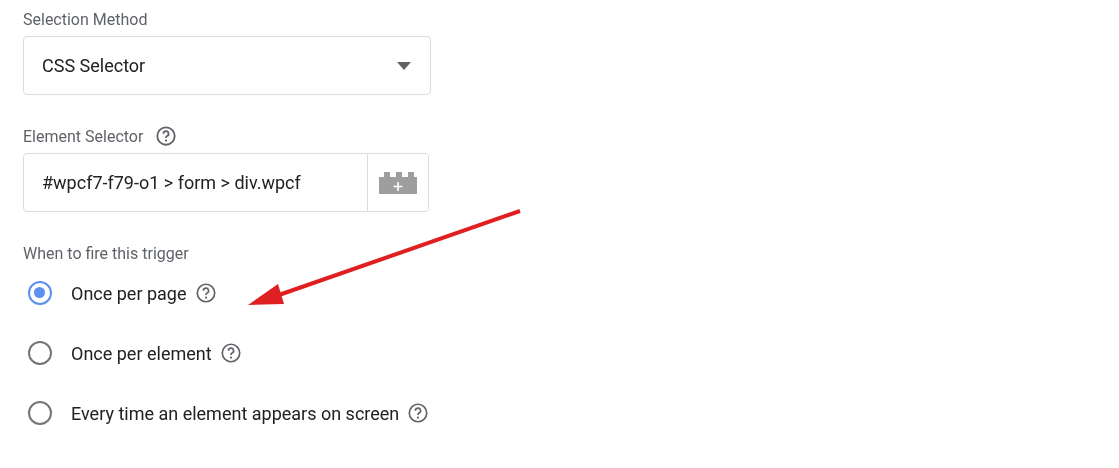  Describe the element at coordinates (227, 65) in the screenshot. I see `selection-method-dropdown: CSS Selector` at that location.